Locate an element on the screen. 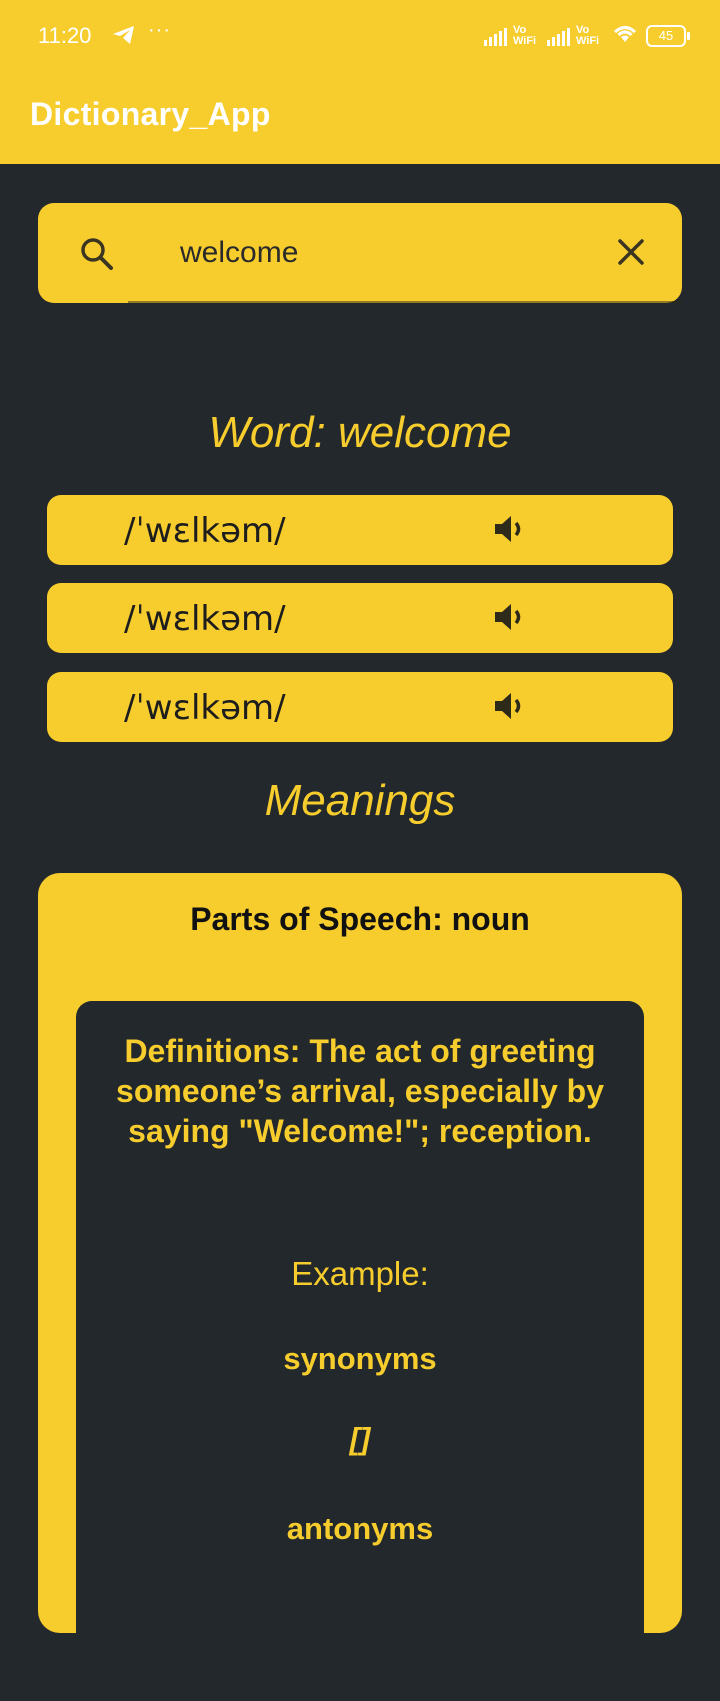  vowifi-label: Vo WiFi is located at coordinates (525, 35).